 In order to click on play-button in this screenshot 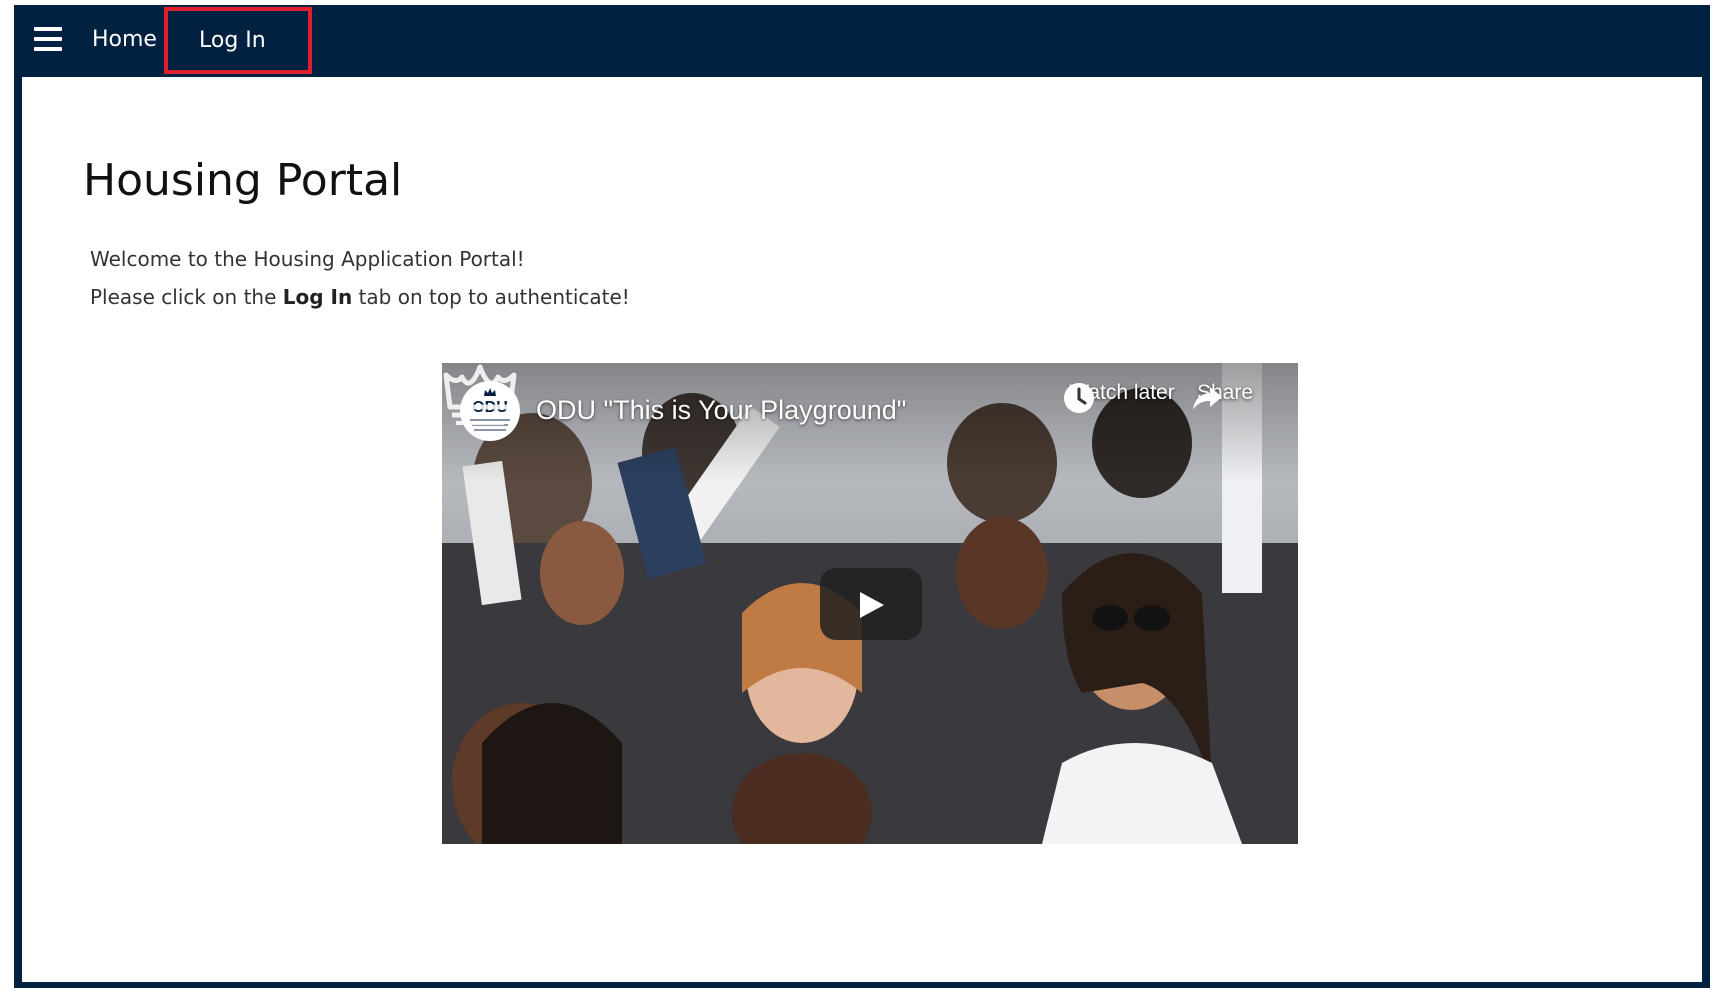, I will do `click(871, 604)`.